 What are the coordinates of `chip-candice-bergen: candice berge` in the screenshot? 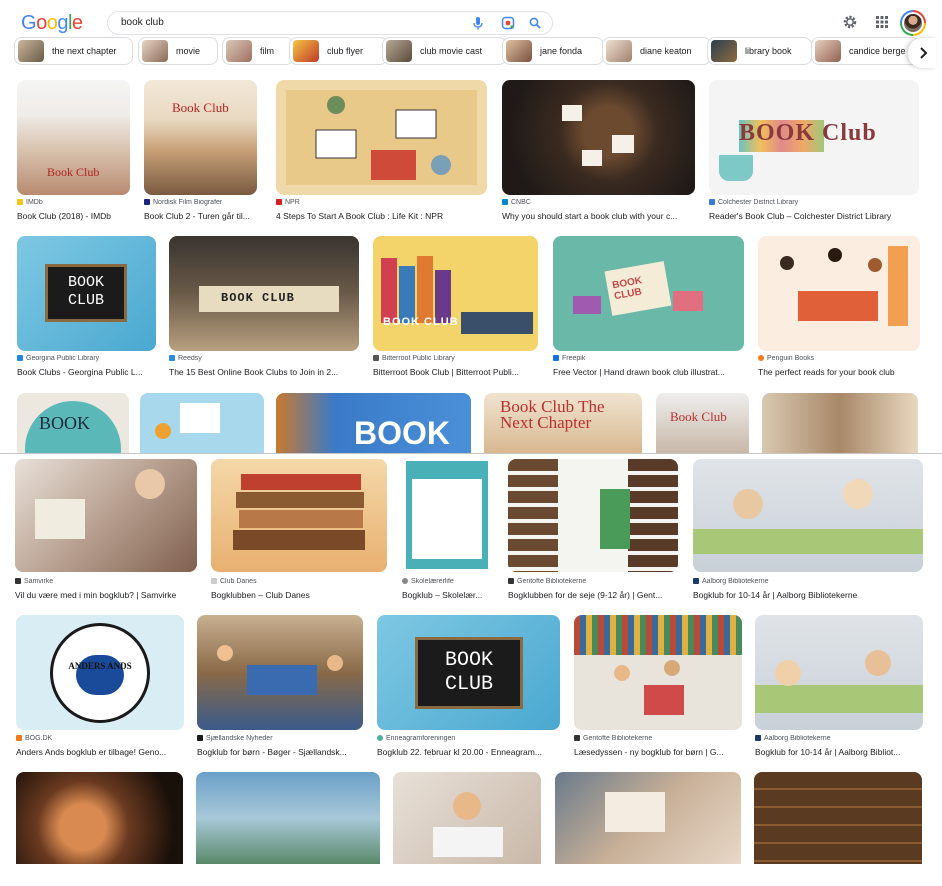 It's located at (865, 51).